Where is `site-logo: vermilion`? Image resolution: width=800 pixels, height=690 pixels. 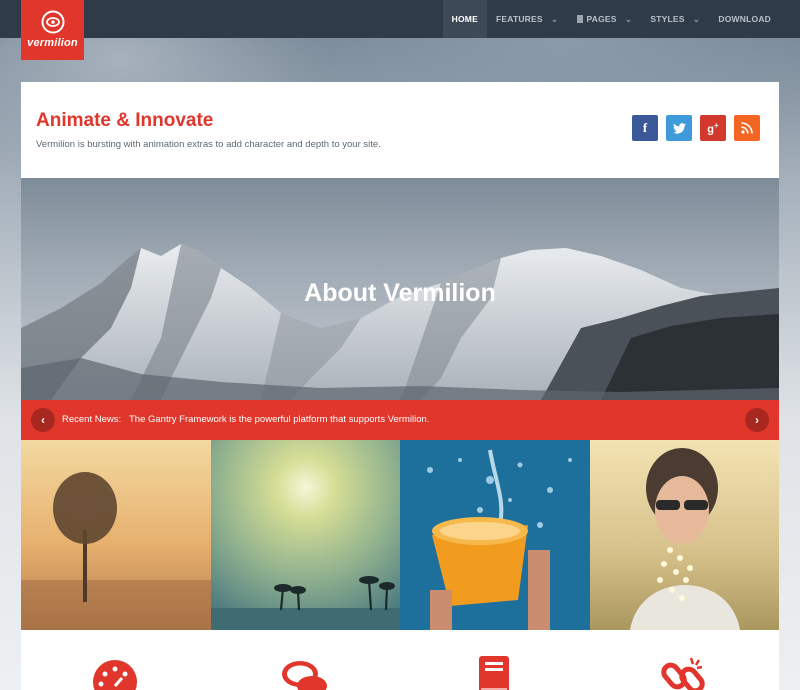 site-logo: vermilion is located at coordinates (52, 30).